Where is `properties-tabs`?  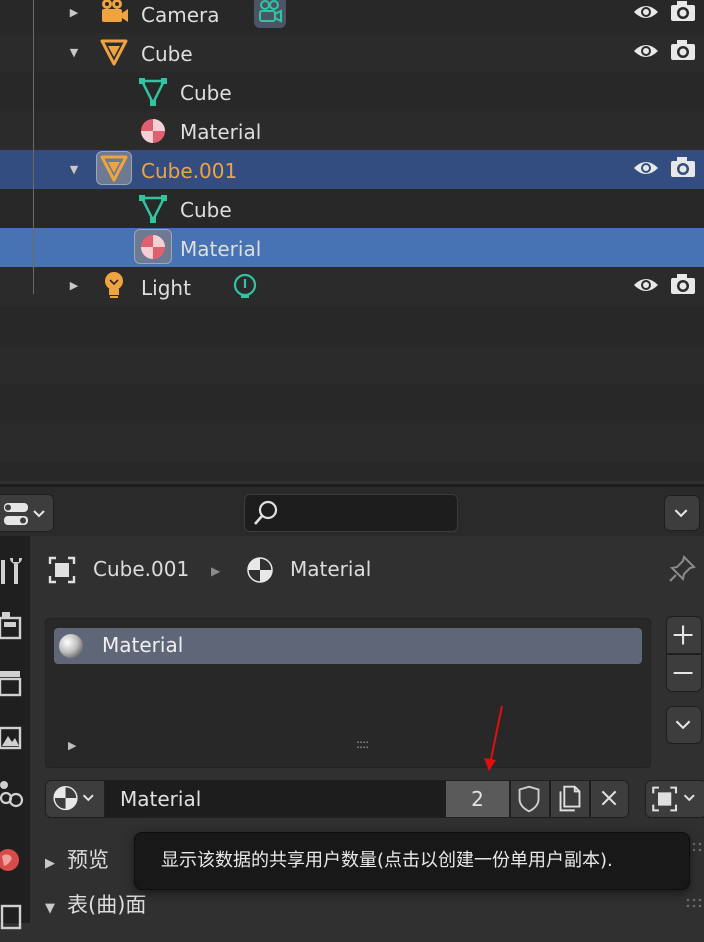 properties-tabs is located at coordinates (15, 733).